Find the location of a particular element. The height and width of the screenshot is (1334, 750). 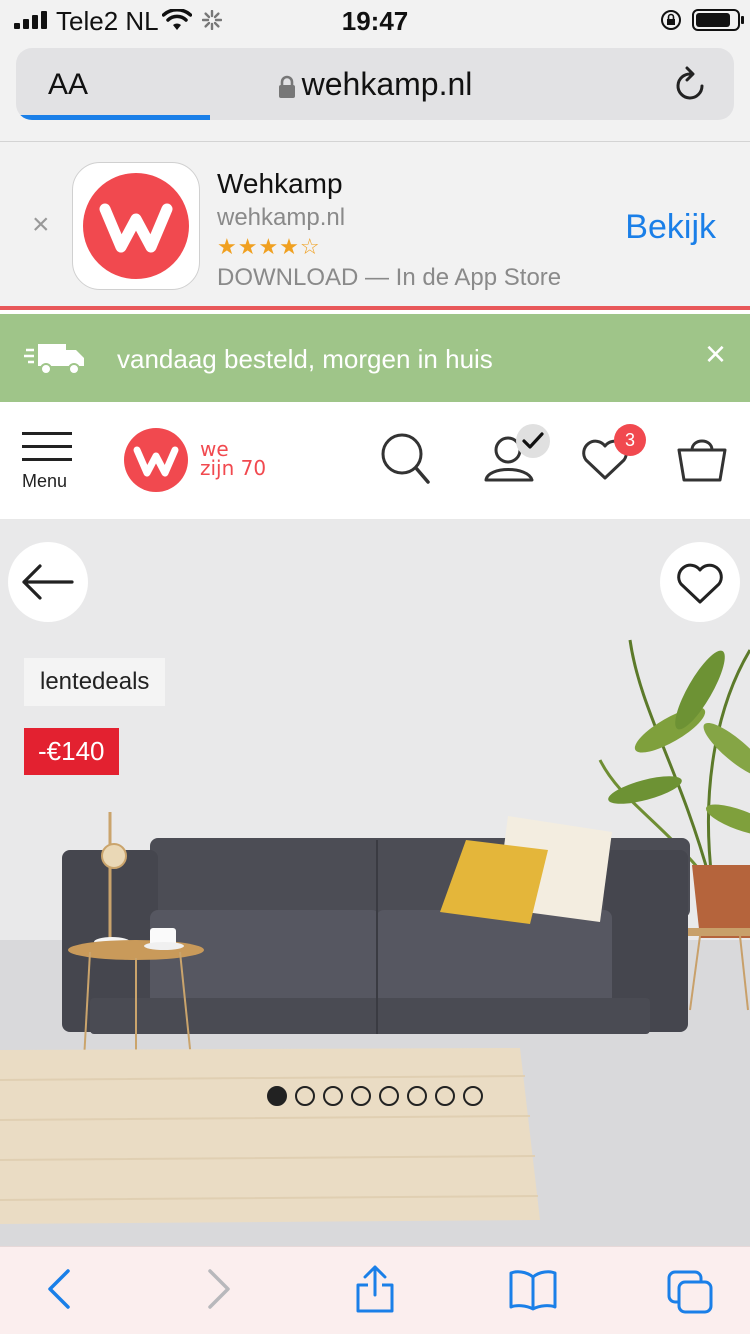

carousel-indicator is located at coordinates (379, 1096).